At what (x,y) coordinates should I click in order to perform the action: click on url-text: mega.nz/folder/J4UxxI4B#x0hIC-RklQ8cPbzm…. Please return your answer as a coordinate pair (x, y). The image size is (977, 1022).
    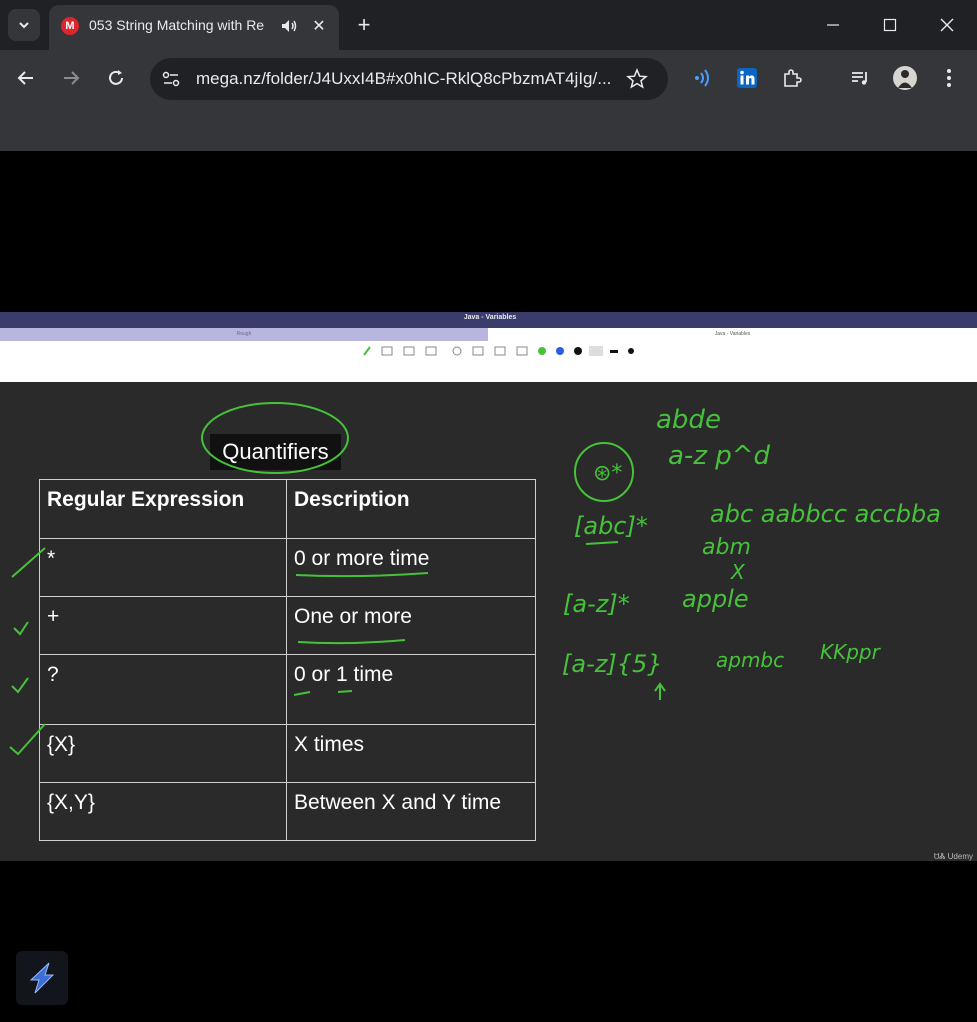
    Looking at the image, I should click on (406, 80).